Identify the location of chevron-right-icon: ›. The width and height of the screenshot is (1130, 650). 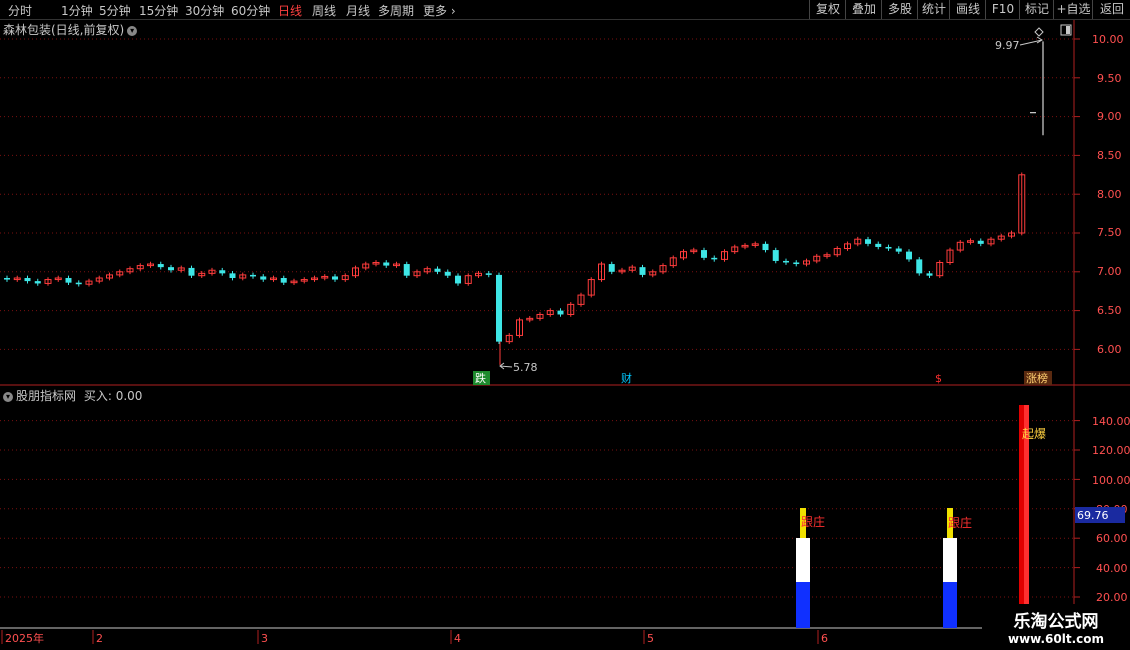
(451, 11).